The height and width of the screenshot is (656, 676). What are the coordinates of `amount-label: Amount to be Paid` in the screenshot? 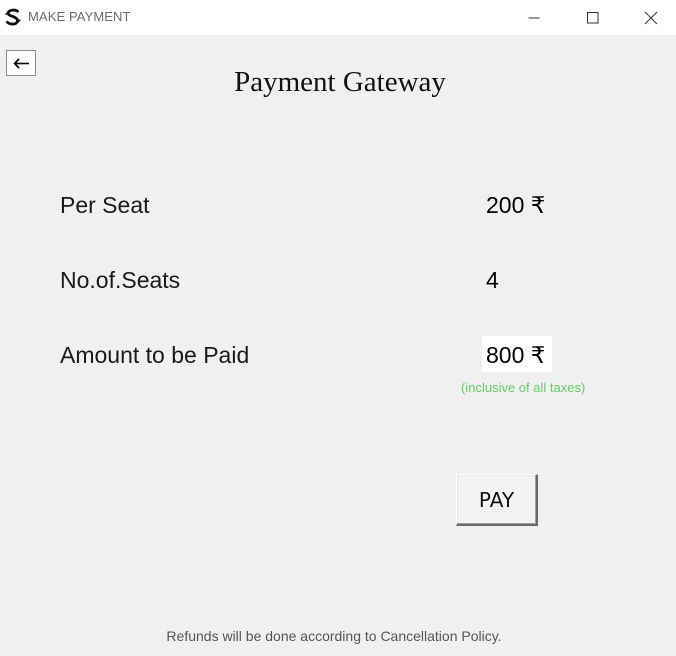 It's located at (155, 355).